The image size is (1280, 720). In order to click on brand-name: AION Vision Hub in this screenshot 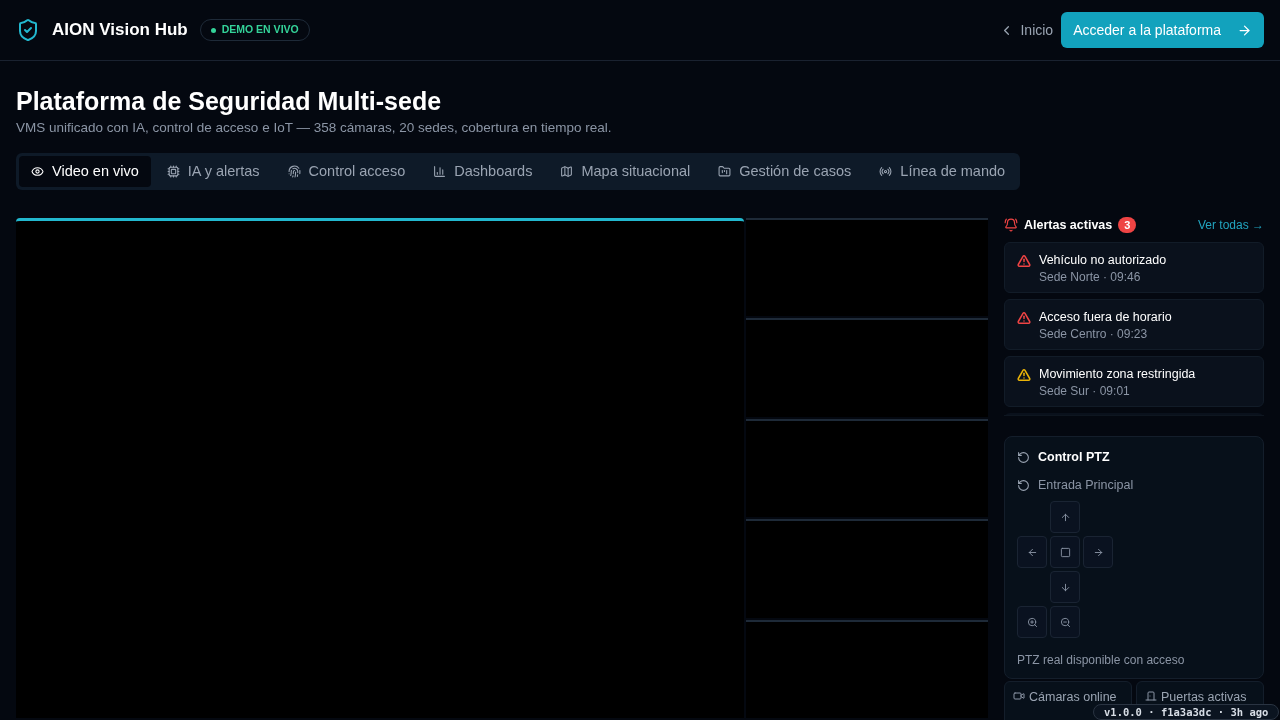, I will do `click(120, 30)`.